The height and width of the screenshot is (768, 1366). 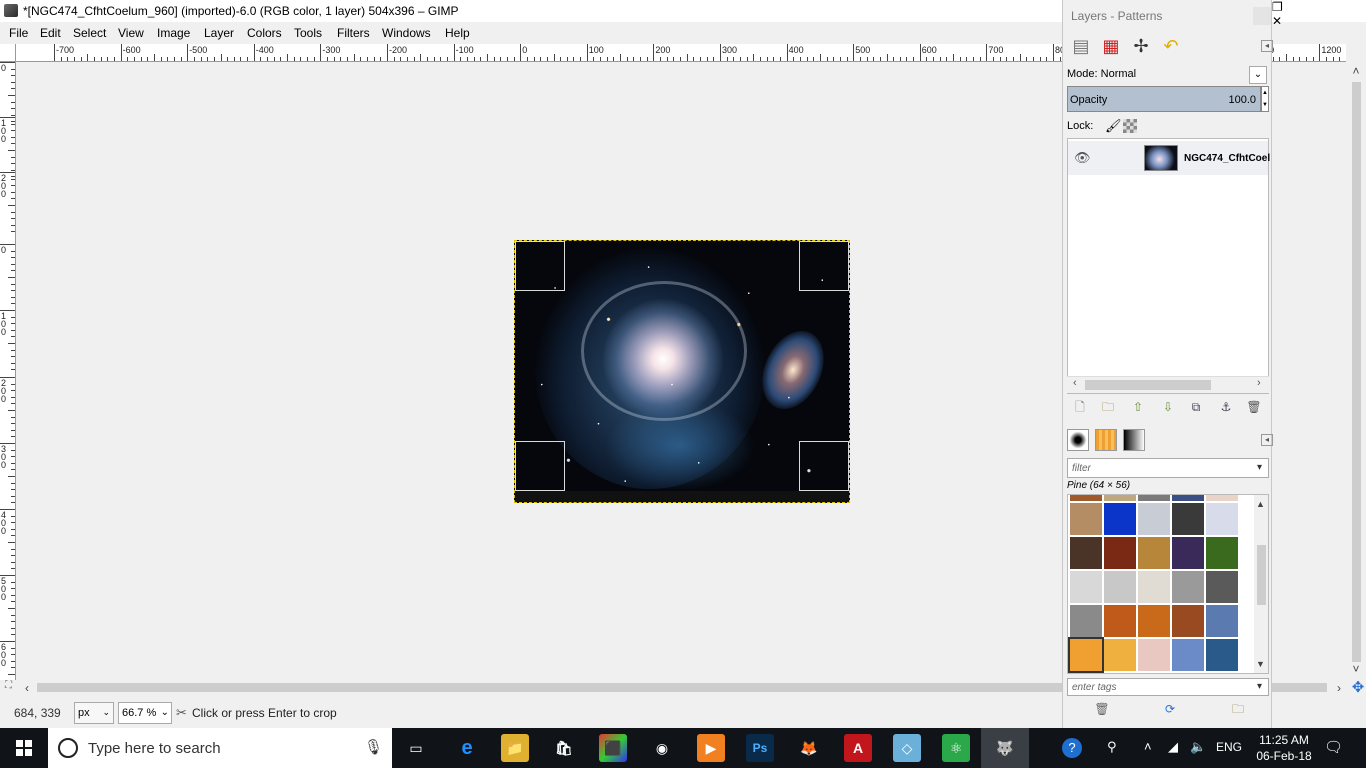 What do you see at coordinates (1111, 46) in the screenshot?
I see `tab-channels-icon: ▦` at bounding box center [1111, 46].